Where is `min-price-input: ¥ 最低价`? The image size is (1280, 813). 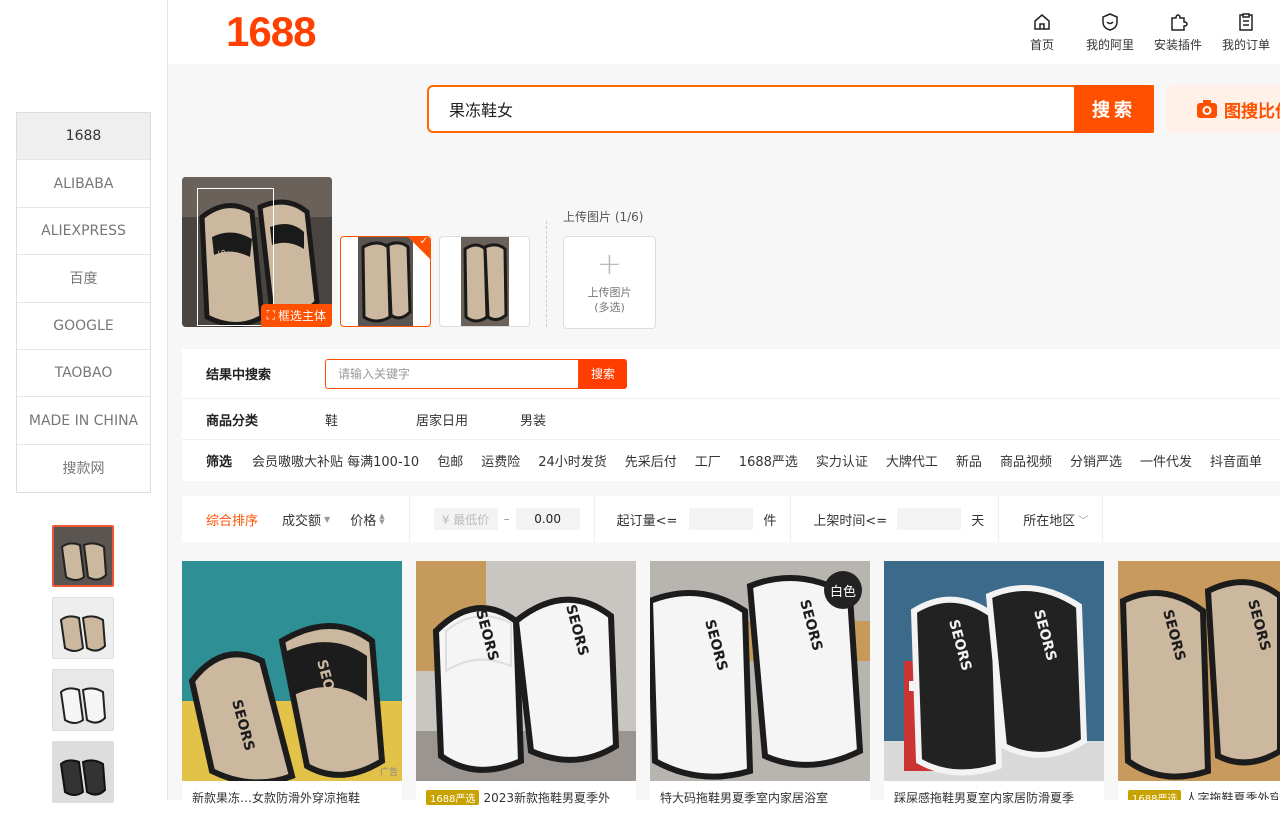 min-price-input: ¥ 最低价 is located at coordinates (465, 519).